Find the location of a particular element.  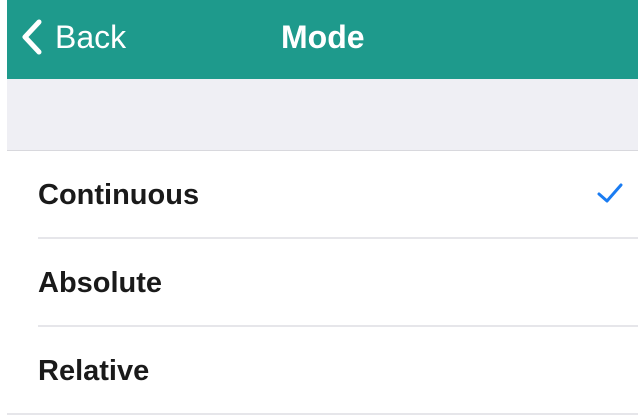

chevron-left-icon is located at coordinates (32, 37).